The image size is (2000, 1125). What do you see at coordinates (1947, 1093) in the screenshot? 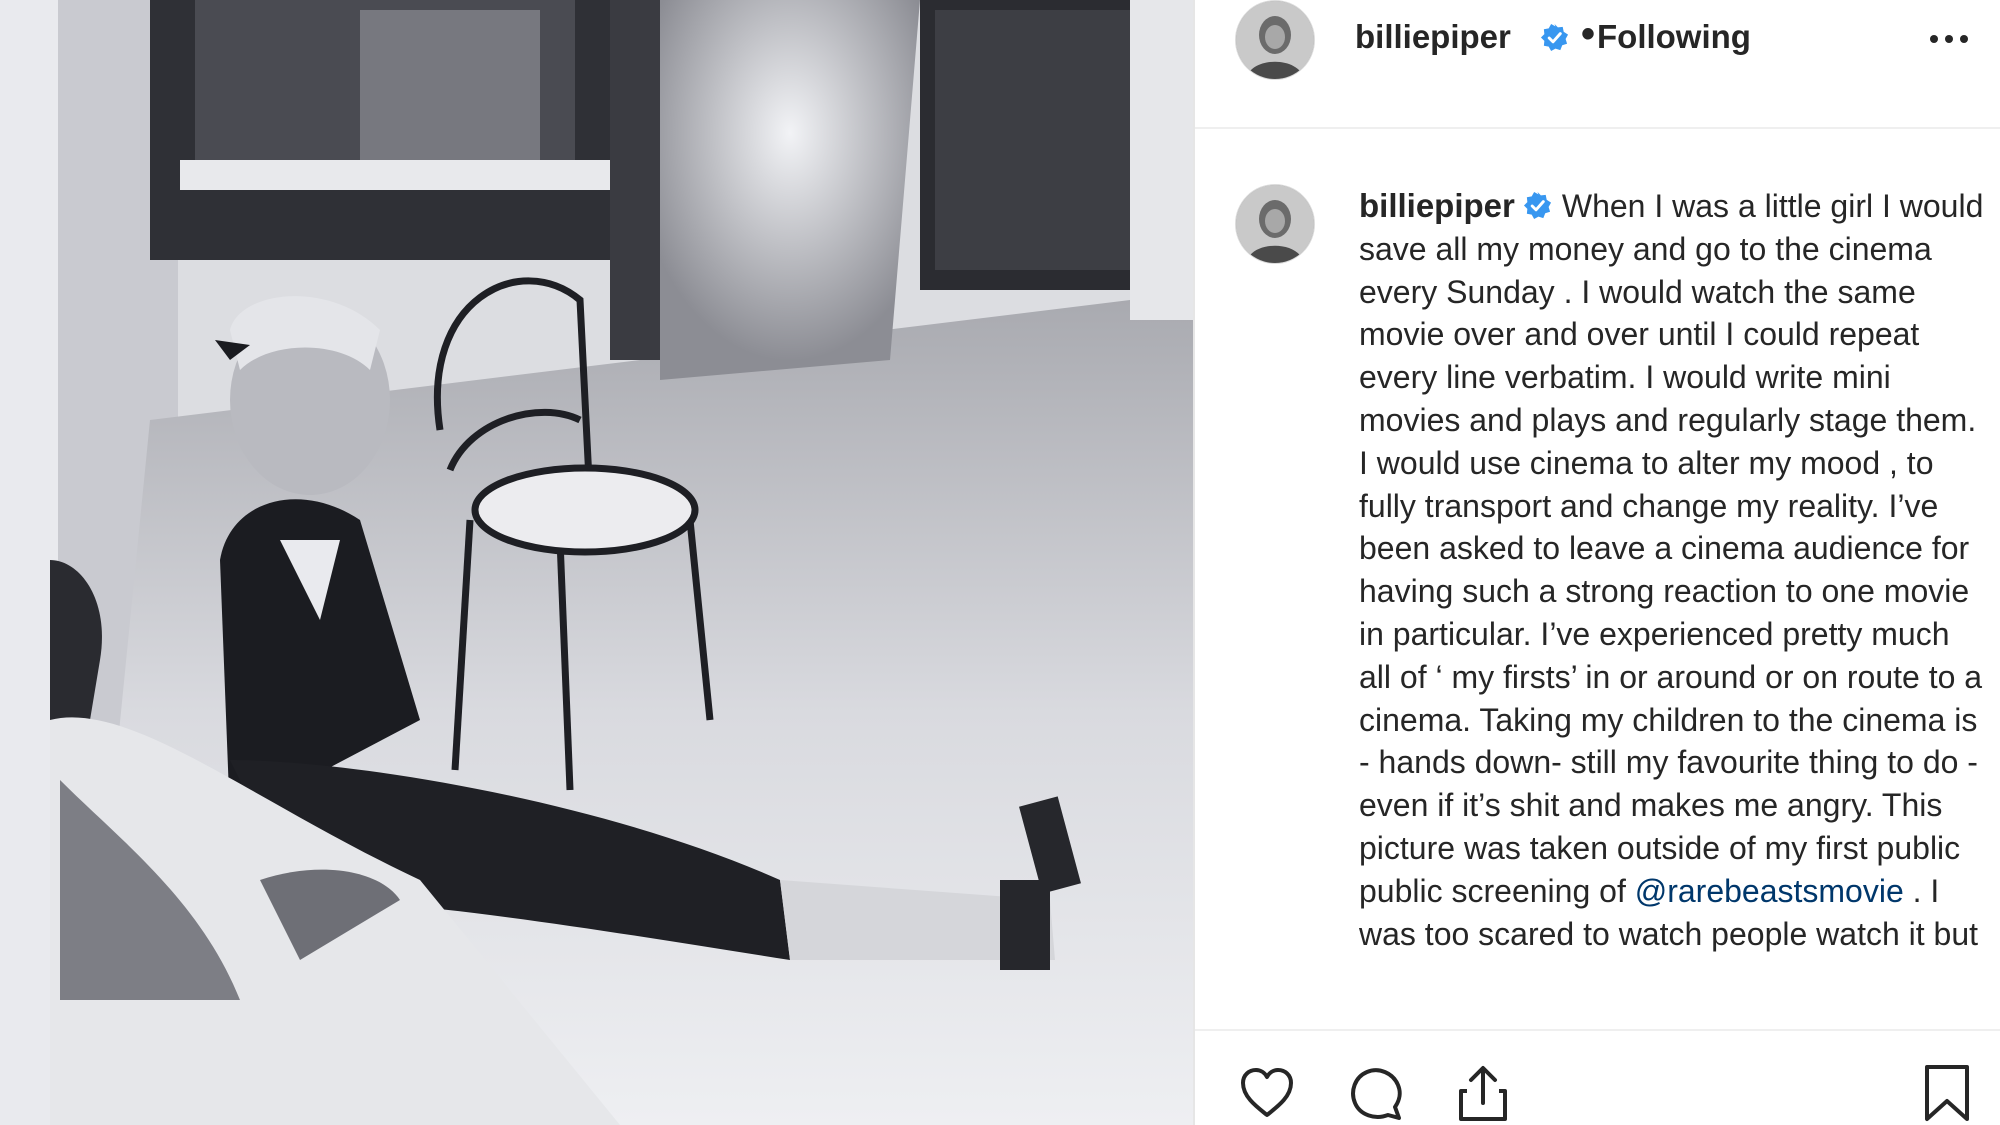
I see `bookmark-icon` at bounding box center [1947, 1093].